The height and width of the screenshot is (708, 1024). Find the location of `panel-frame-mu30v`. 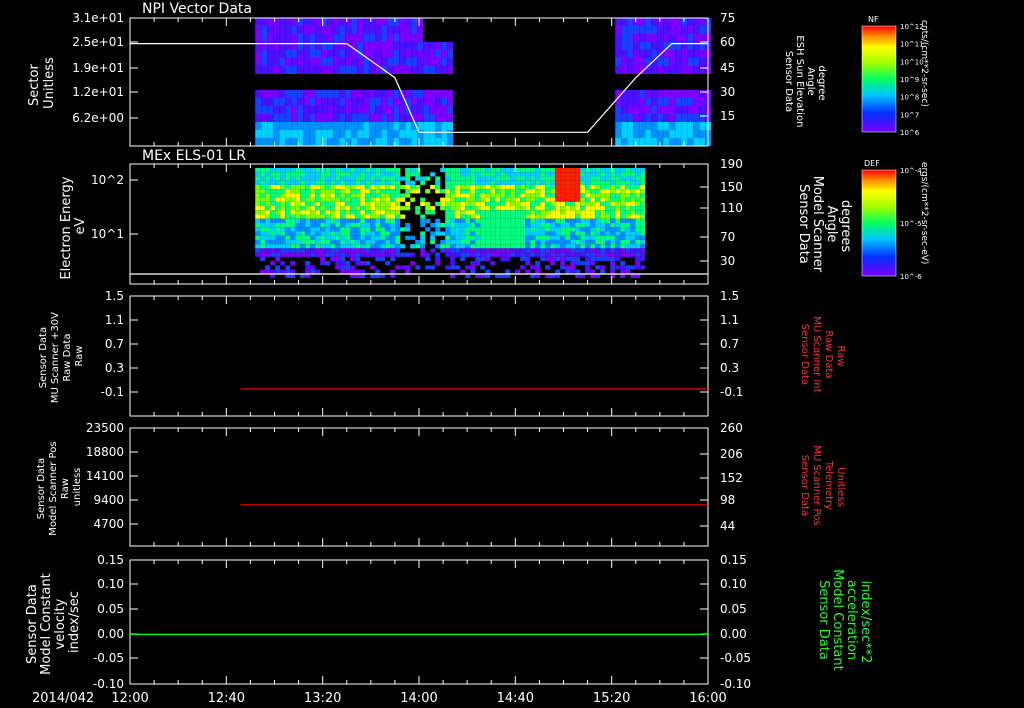

panel-frame-mu30v is located at coordinates (419, 356).